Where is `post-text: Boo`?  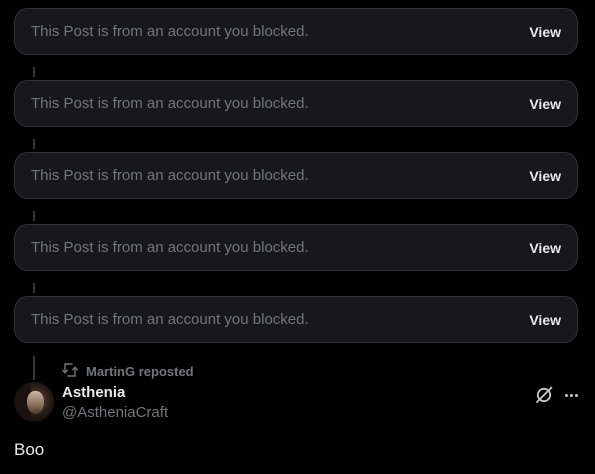
post-text: Boo is located at coordinates (29, 449).